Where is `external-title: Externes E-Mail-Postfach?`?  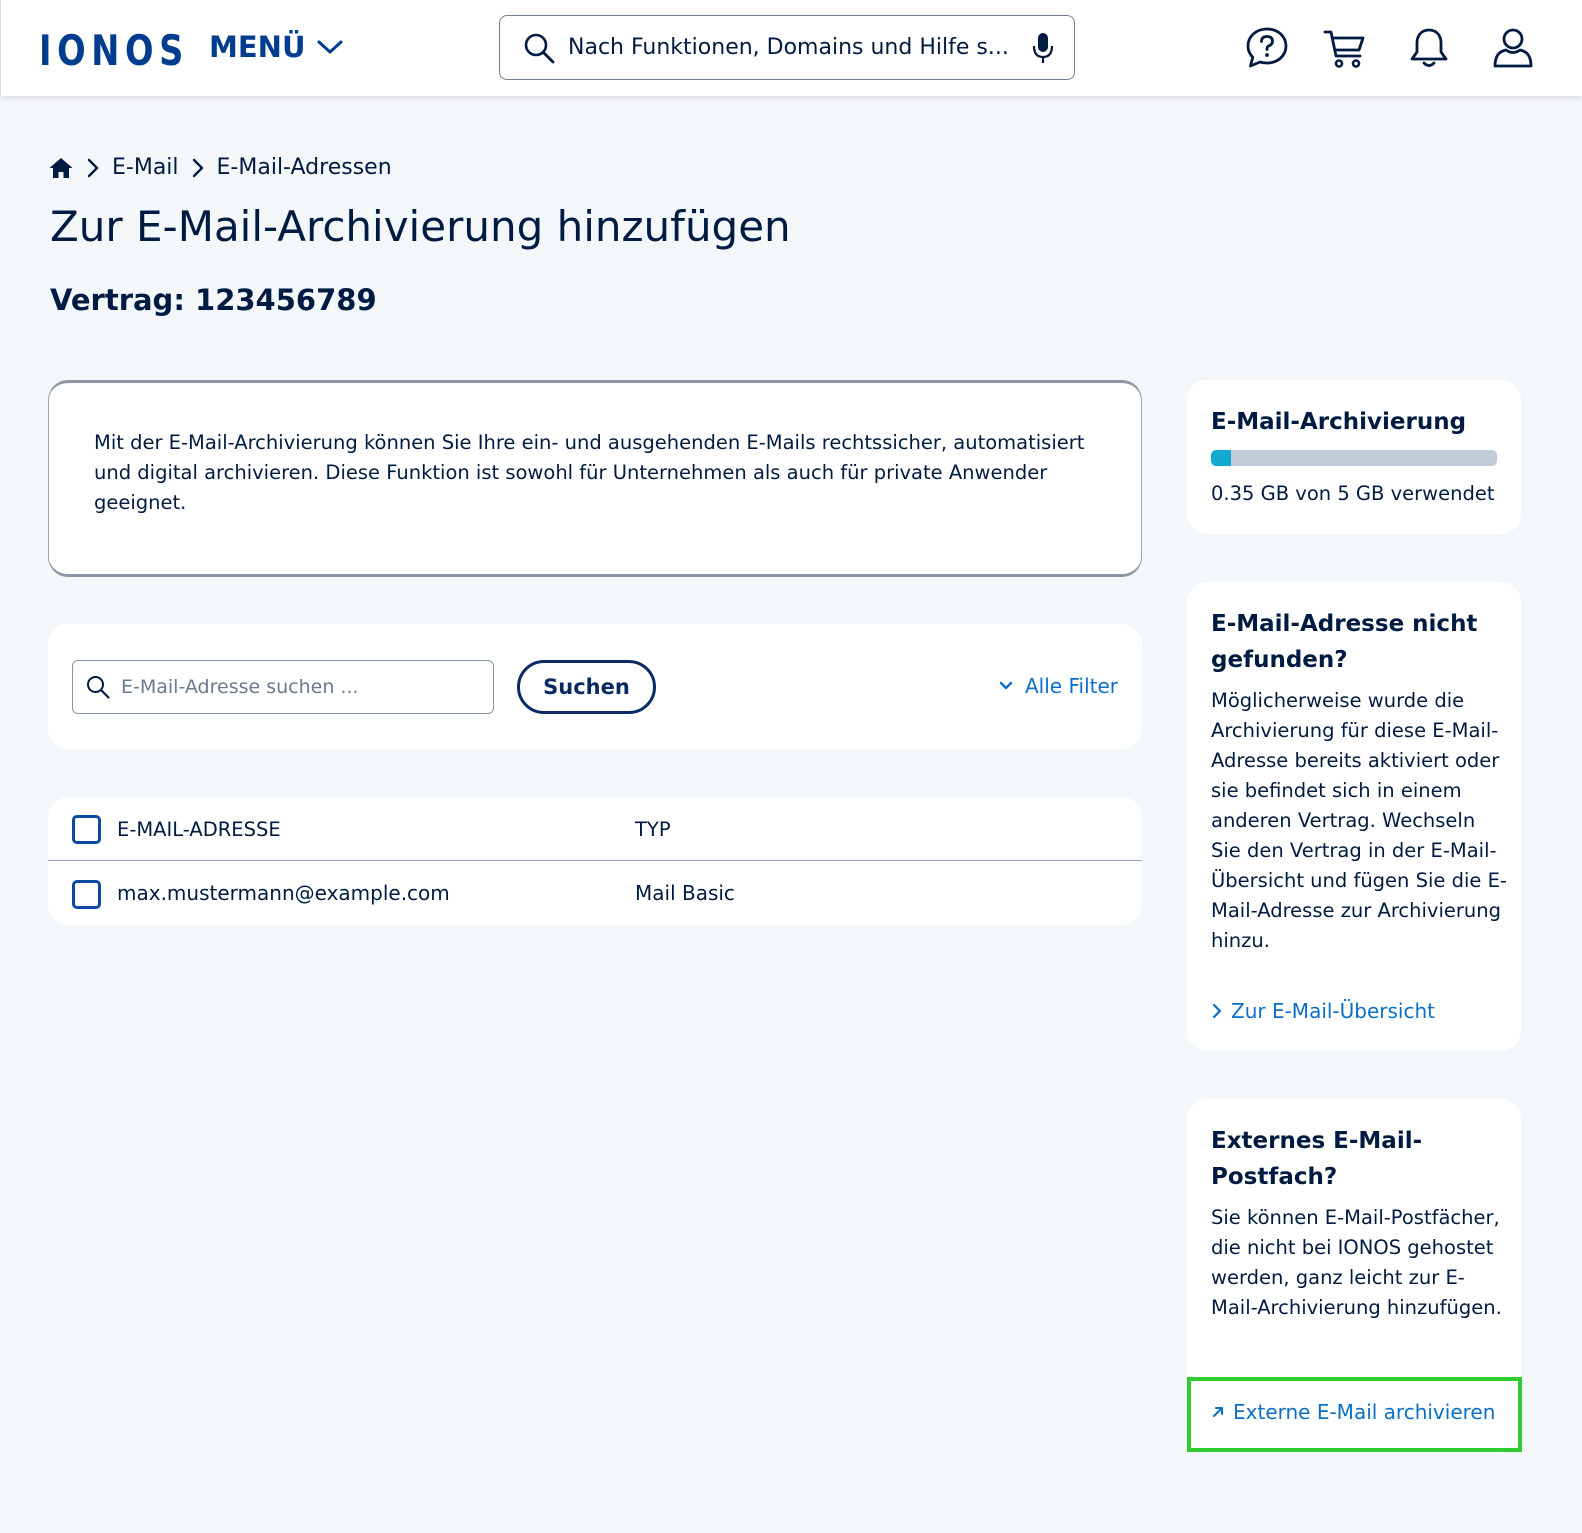
external-title: Externes E-Mail-Postfach? is located at coordinates (1317, 1159).